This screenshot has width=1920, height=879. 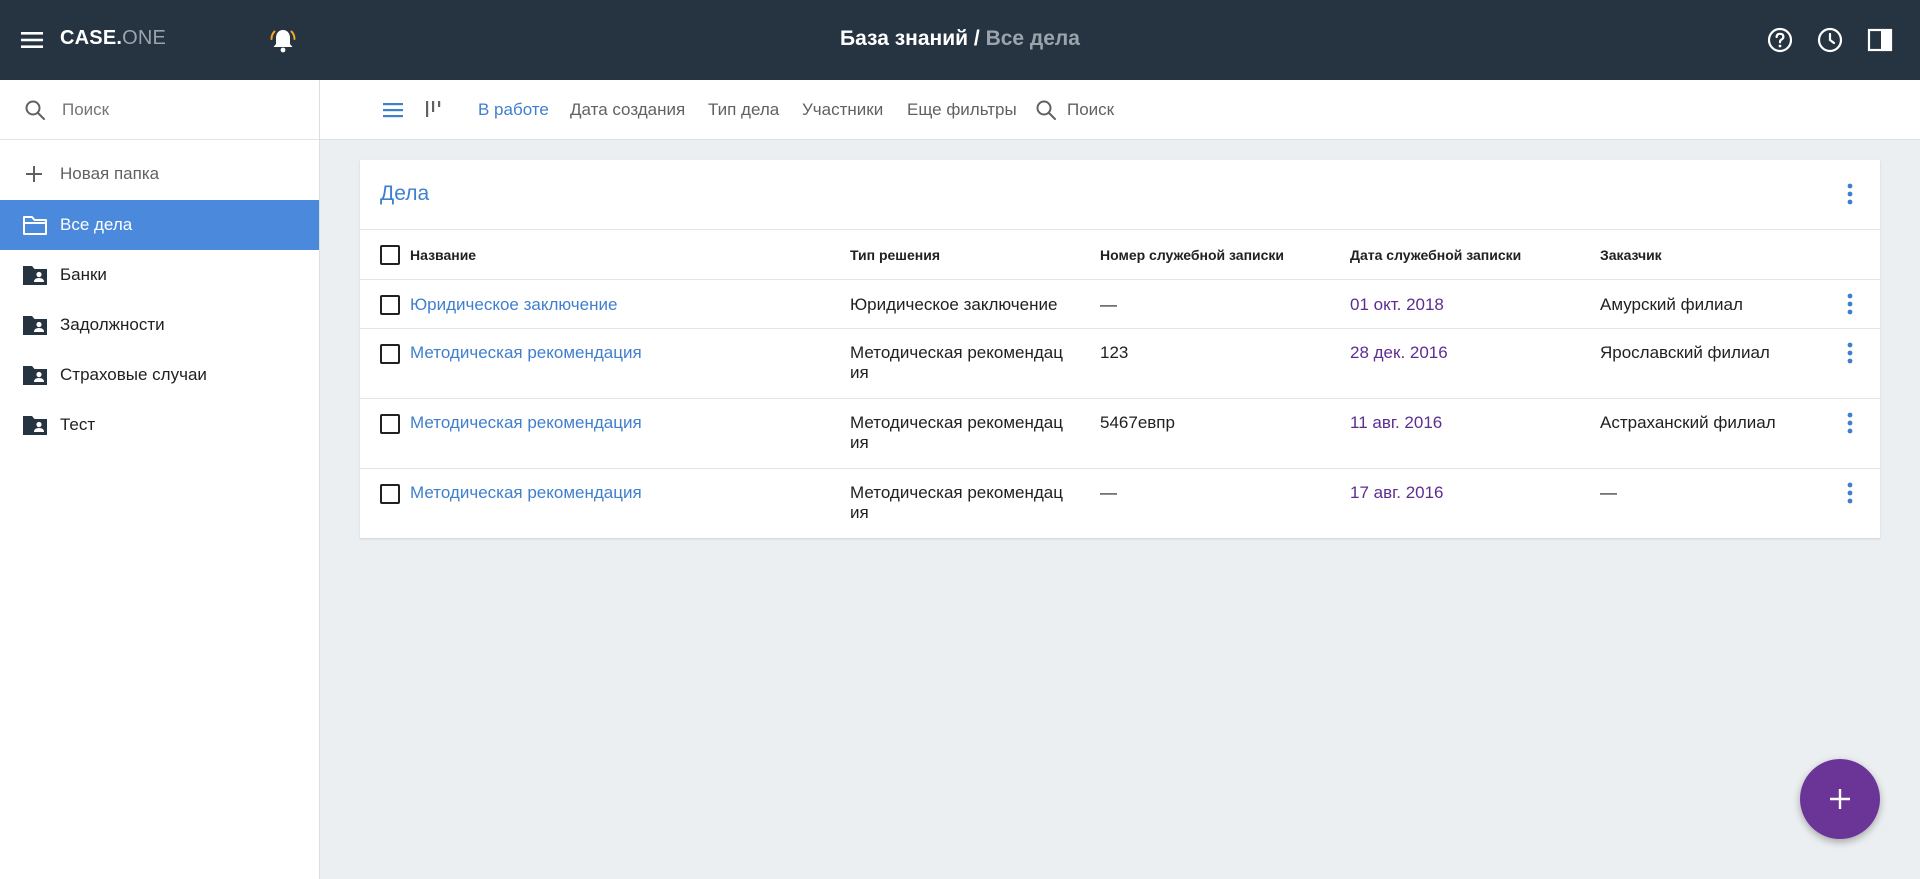 I want to click on customer-cell: —, so click(x=1608, y=492).